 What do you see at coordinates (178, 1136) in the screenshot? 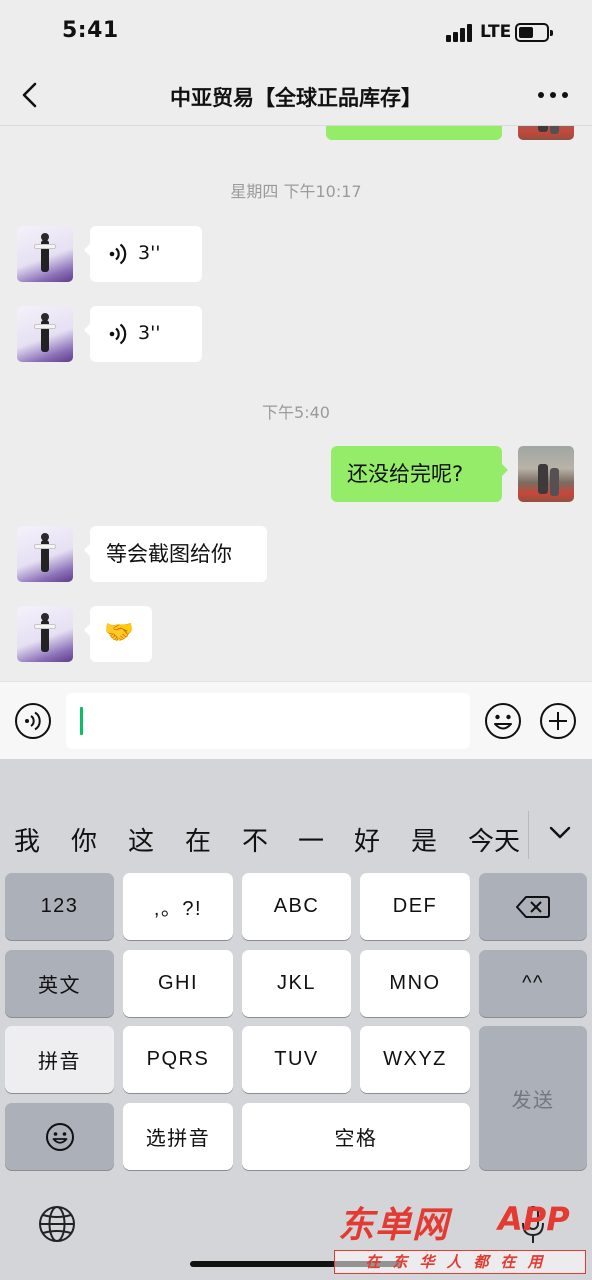
I see `select-pinyin-key: 选拼音` at bounding box center [178, 1136].